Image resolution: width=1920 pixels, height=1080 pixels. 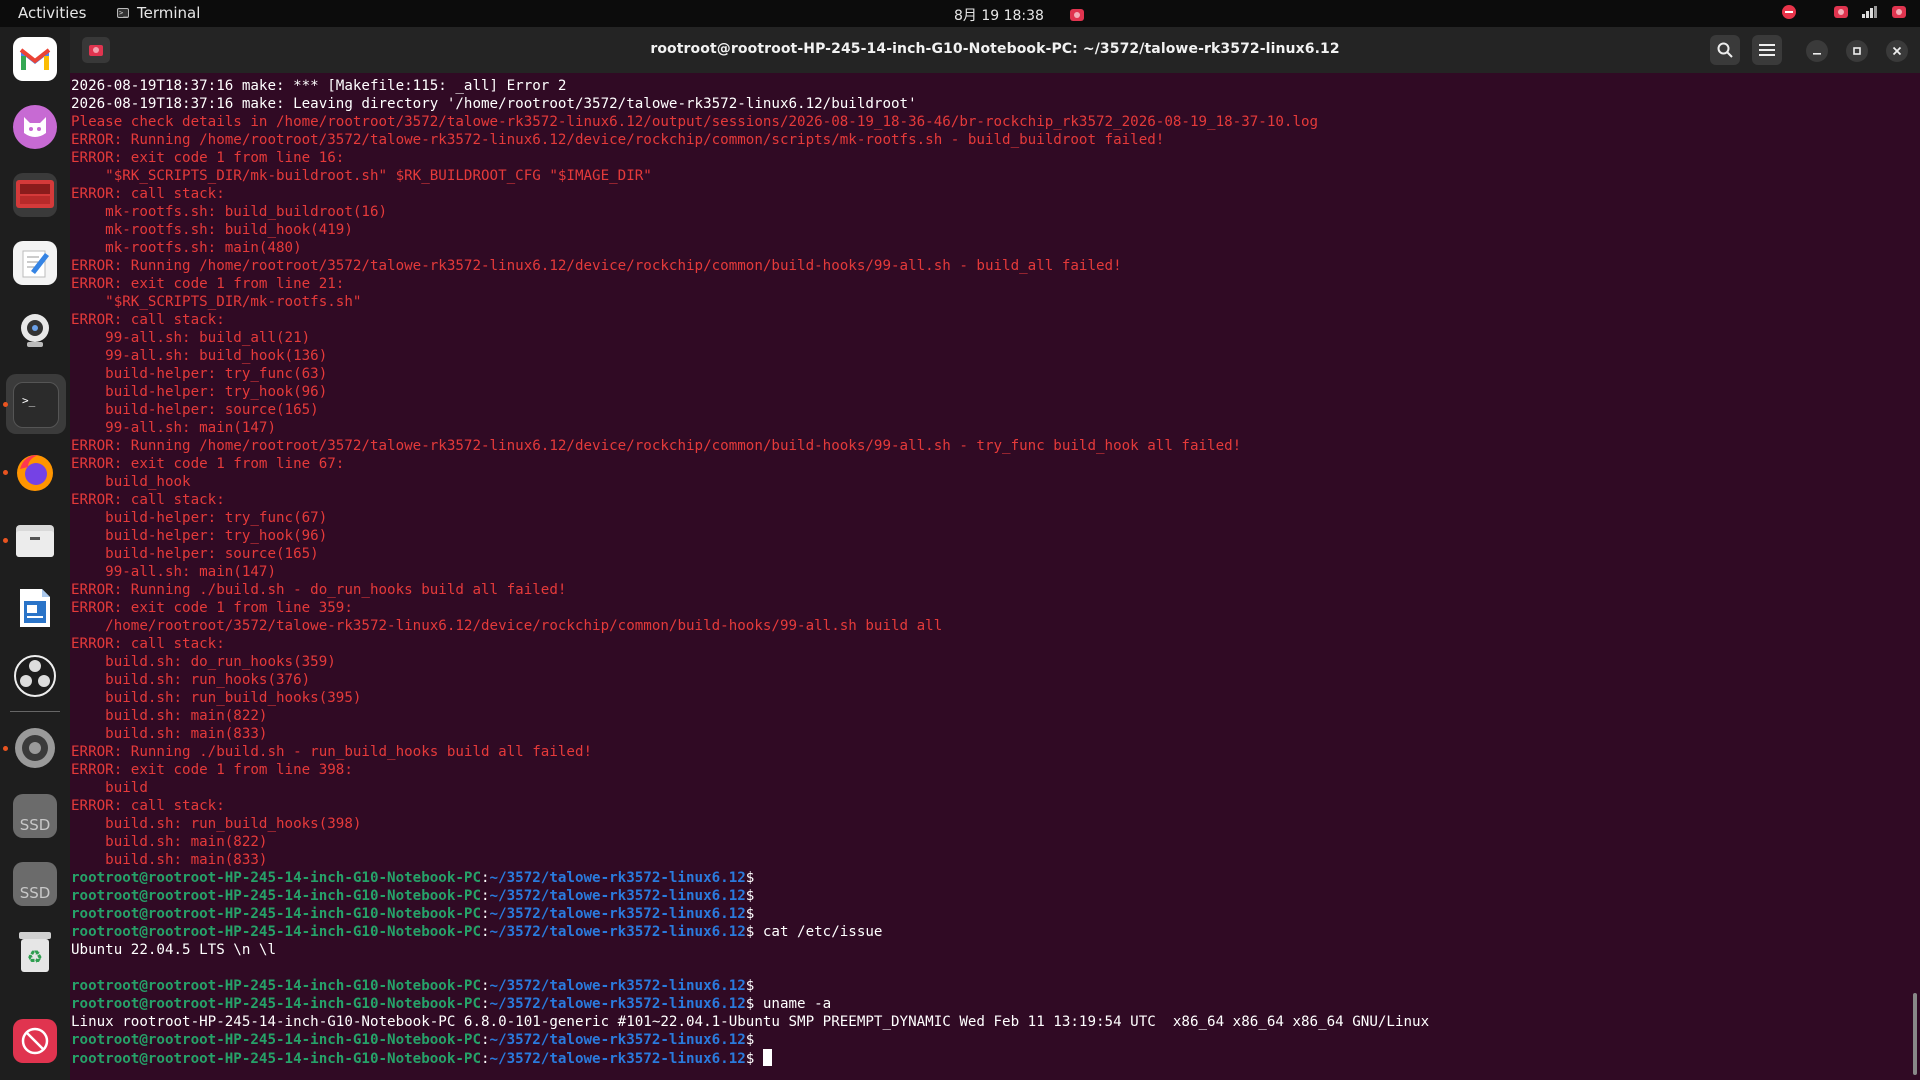 I want to click on clock-label: 8月 19 18:38, so click(x=999, y=16).